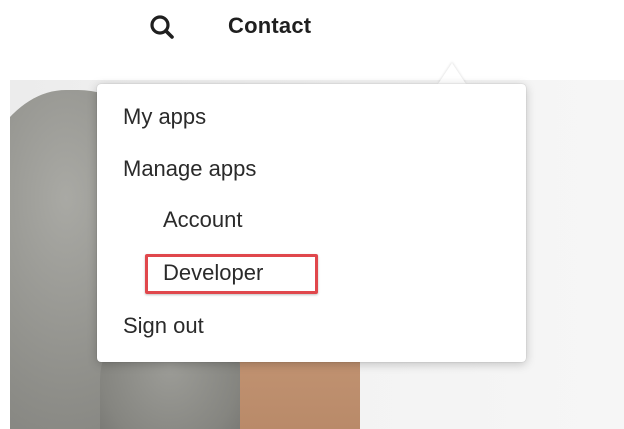 The height and width of the screenshot is (429, 624). Describe the element at coordinates (163, 27) in the screenshot. I see `search-icon` at that location.